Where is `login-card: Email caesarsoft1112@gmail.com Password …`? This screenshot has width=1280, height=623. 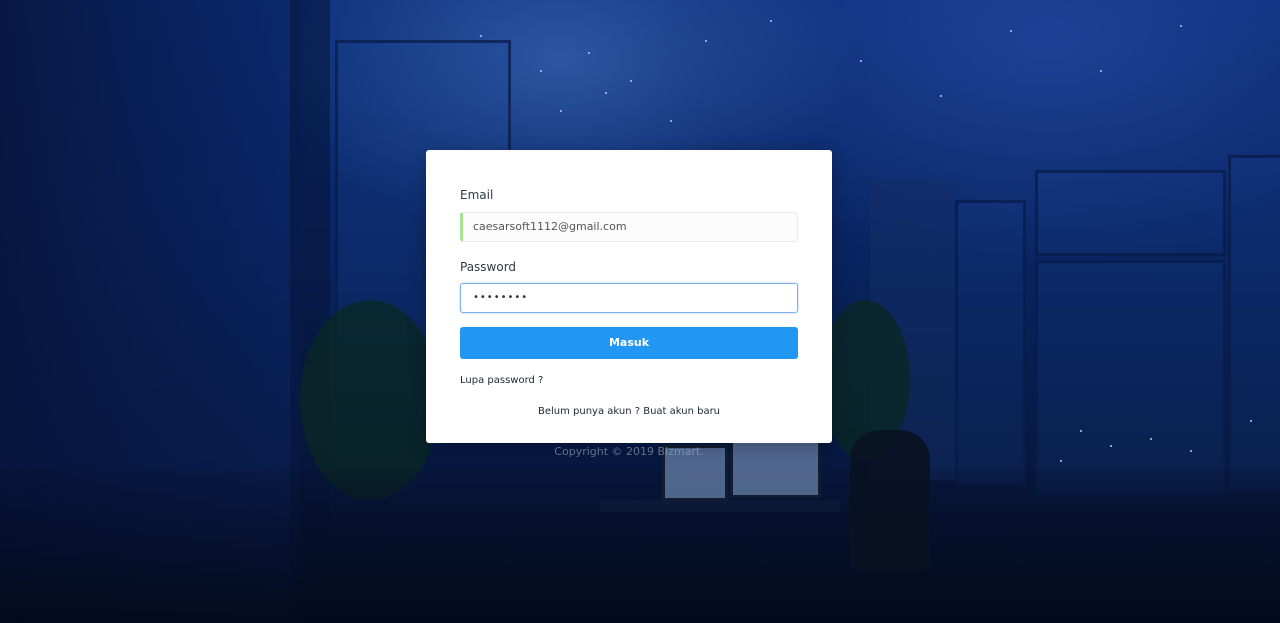 login-card: Email caesarsoft1112@gmail.com Password … is located at coordinates (629, 296).